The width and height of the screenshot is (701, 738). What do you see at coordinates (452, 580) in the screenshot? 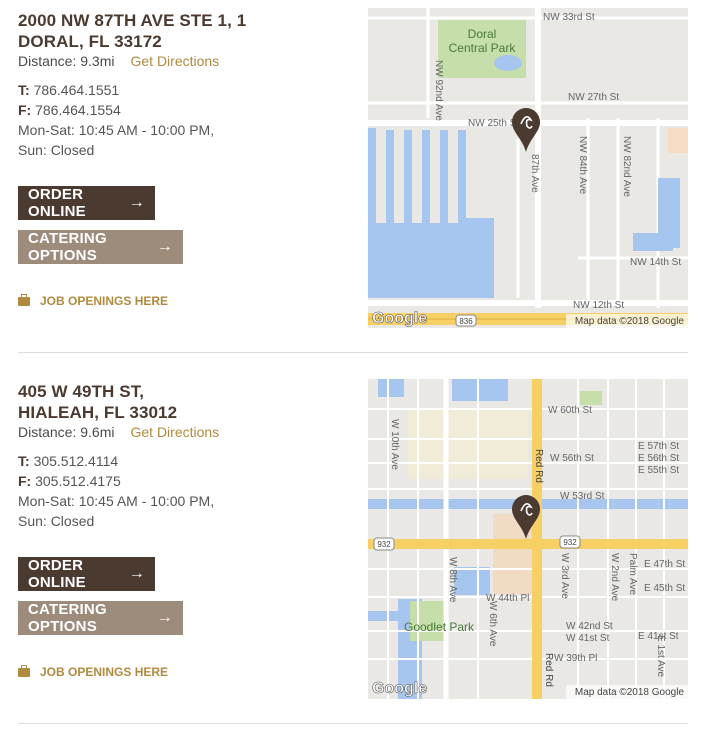
I see `map-label: W 8th Ave` at bounding box center [452, 580].